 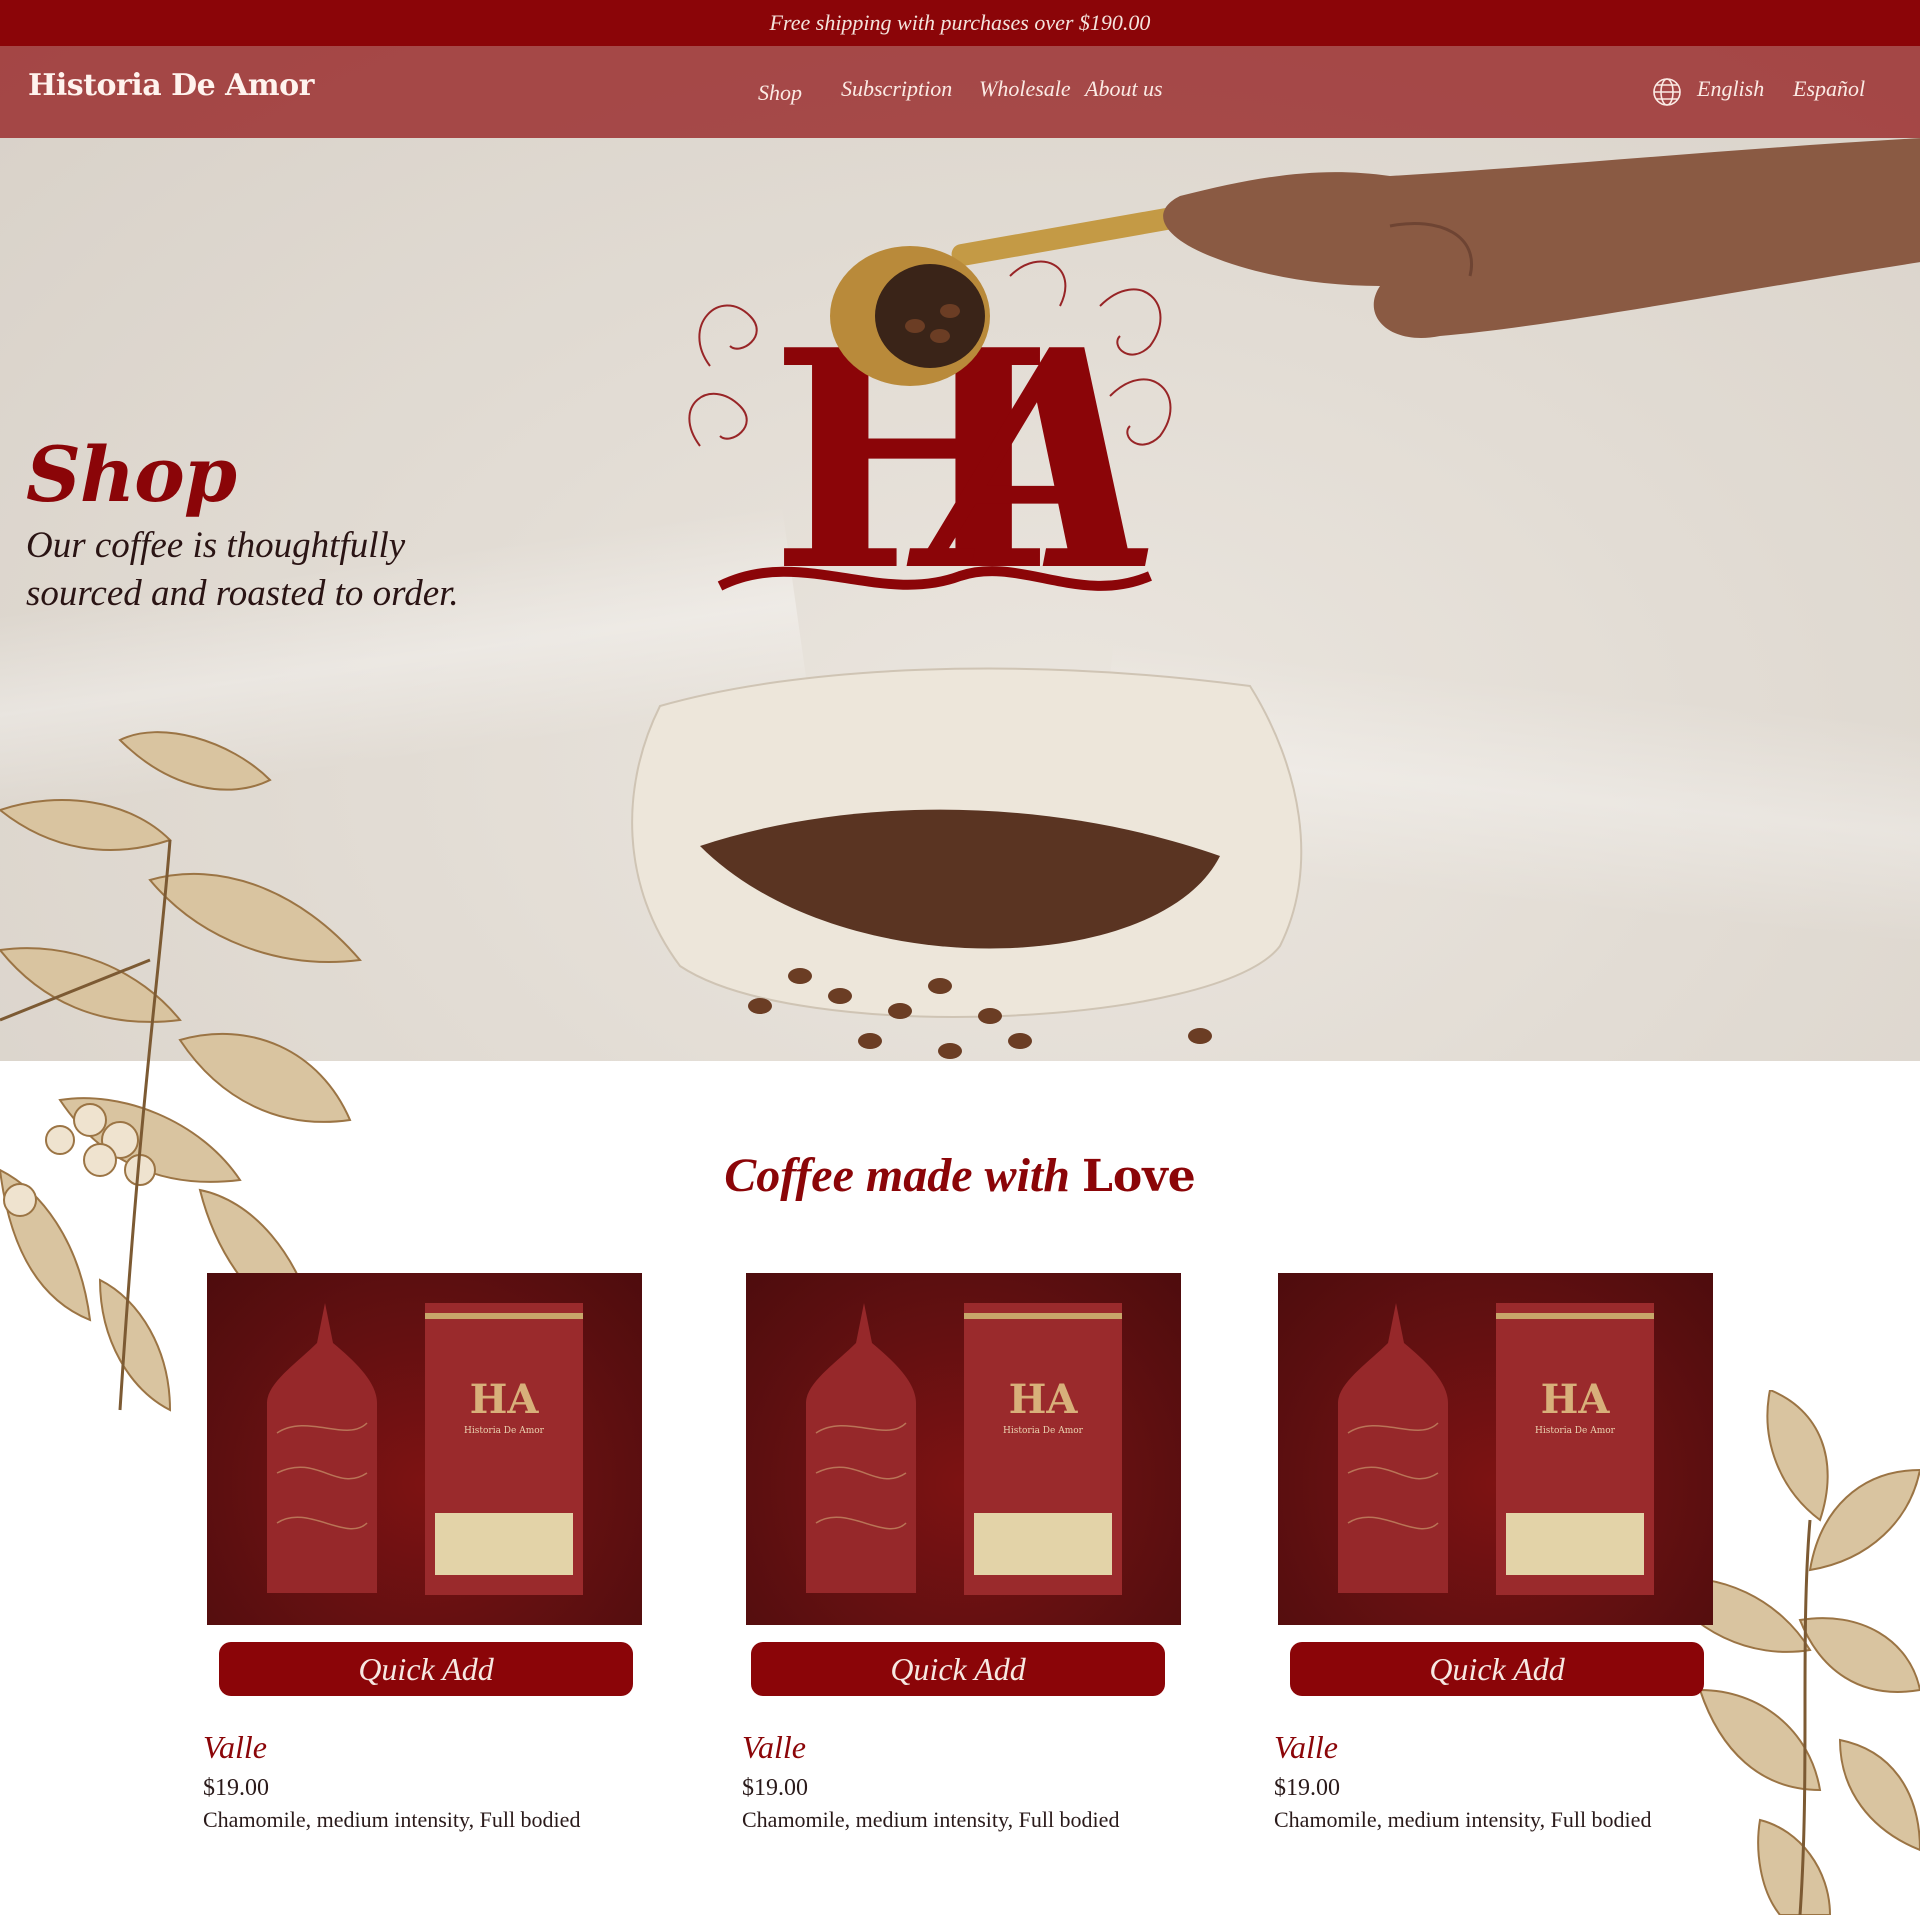 I want to click on hand-image, so click(x=1541, y=238).